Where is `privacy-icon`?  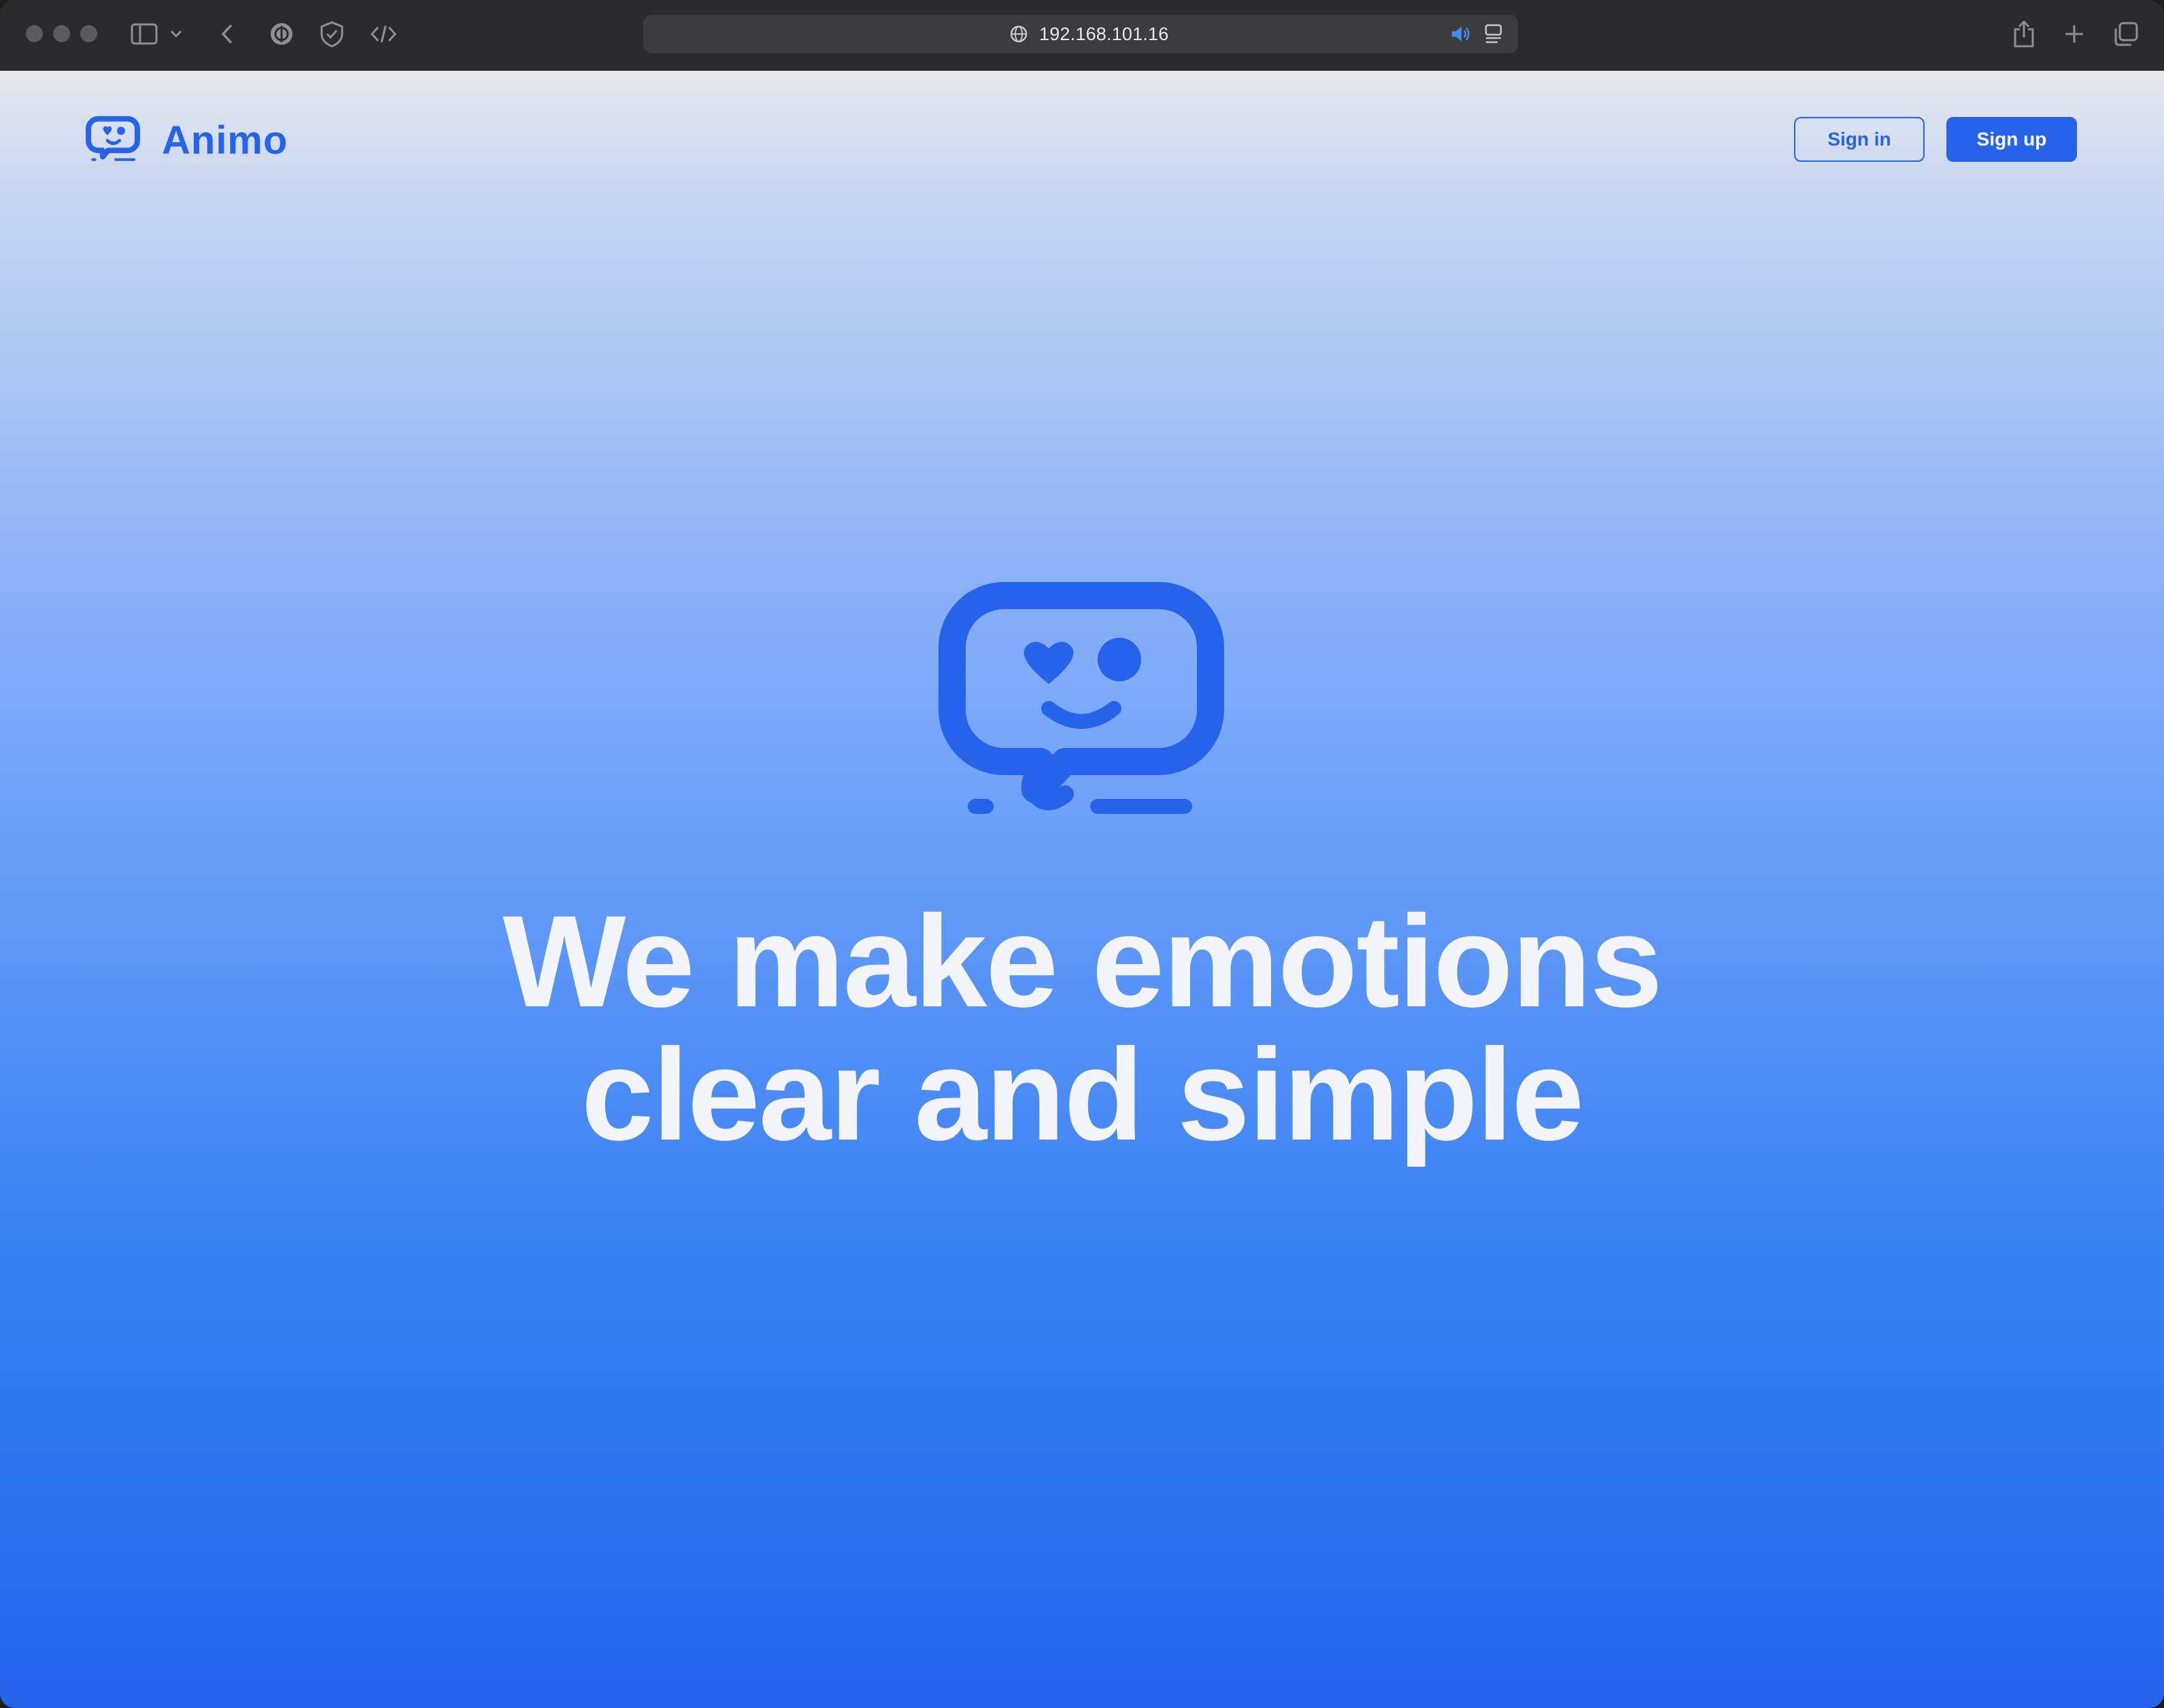
privacy-icon is located at coordinates (281, 34).